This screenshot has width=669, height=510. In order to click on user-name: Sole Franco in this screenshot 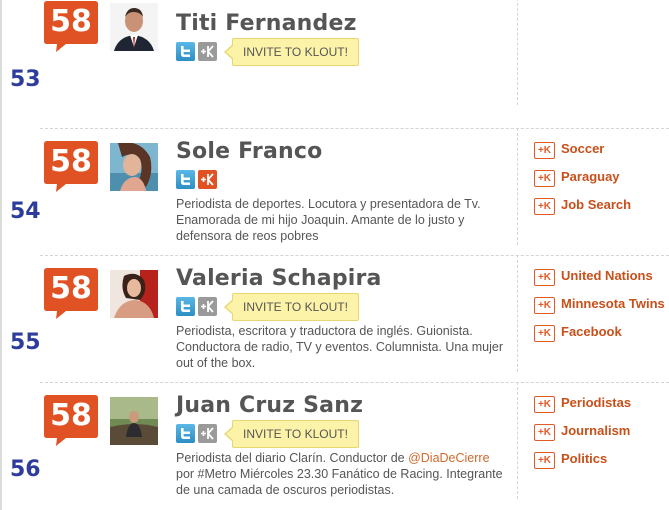, I will do `click(249, 151)`.